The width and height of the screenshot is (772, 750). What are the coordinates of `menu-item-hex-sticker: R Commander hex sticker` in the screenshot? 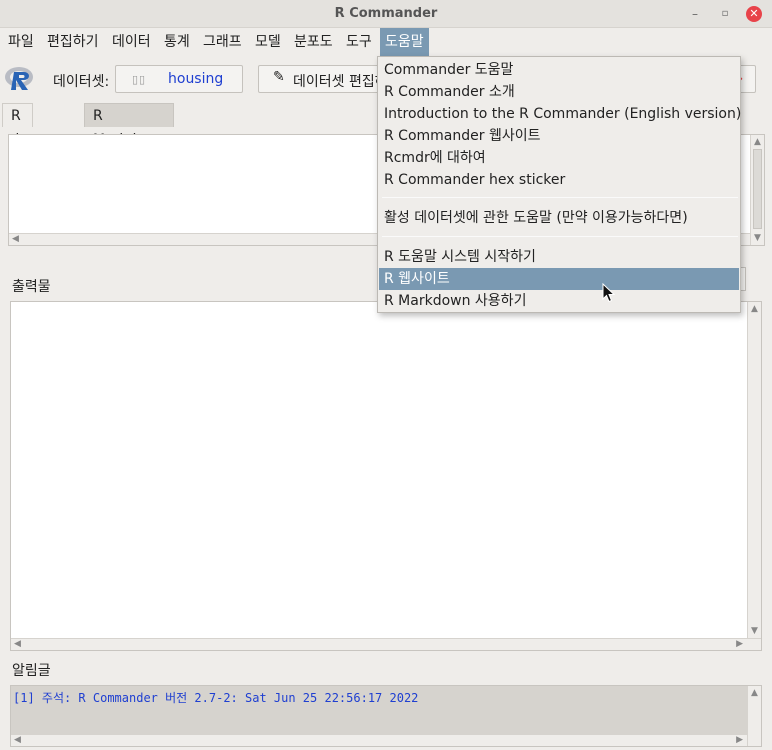 It's located at (559, 180).